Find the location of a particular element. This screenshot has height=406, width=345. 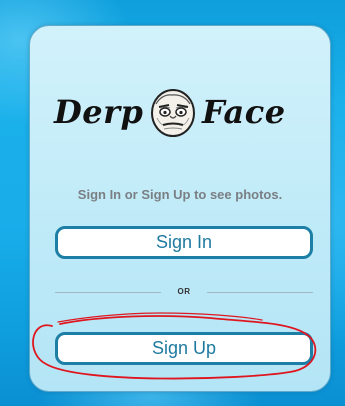

rage-face-icon is located at coordinates (173, 112).